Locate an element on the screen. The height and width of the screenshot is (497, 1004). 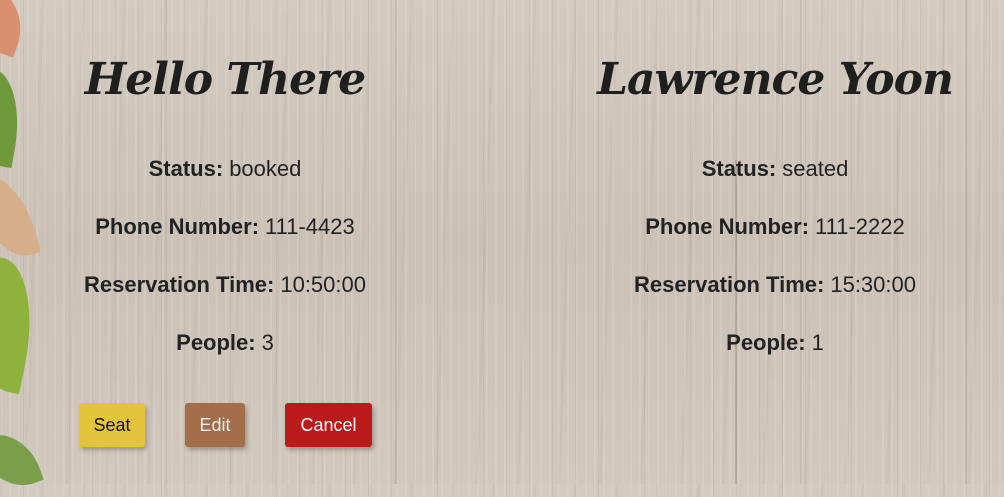
phone-value: 111-2222 is located at coordinates (860, 226).